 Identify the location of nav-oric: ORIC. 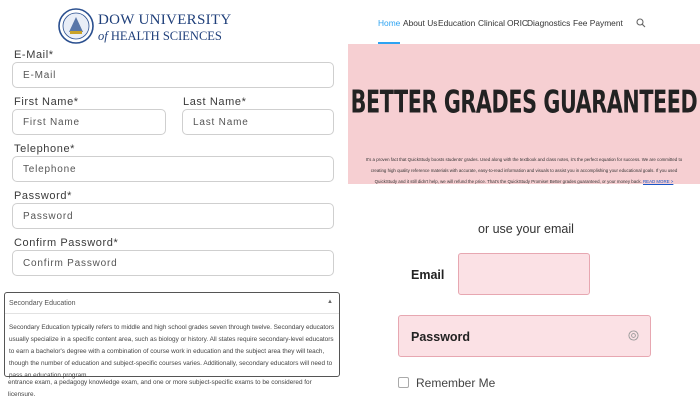
(517, 23).